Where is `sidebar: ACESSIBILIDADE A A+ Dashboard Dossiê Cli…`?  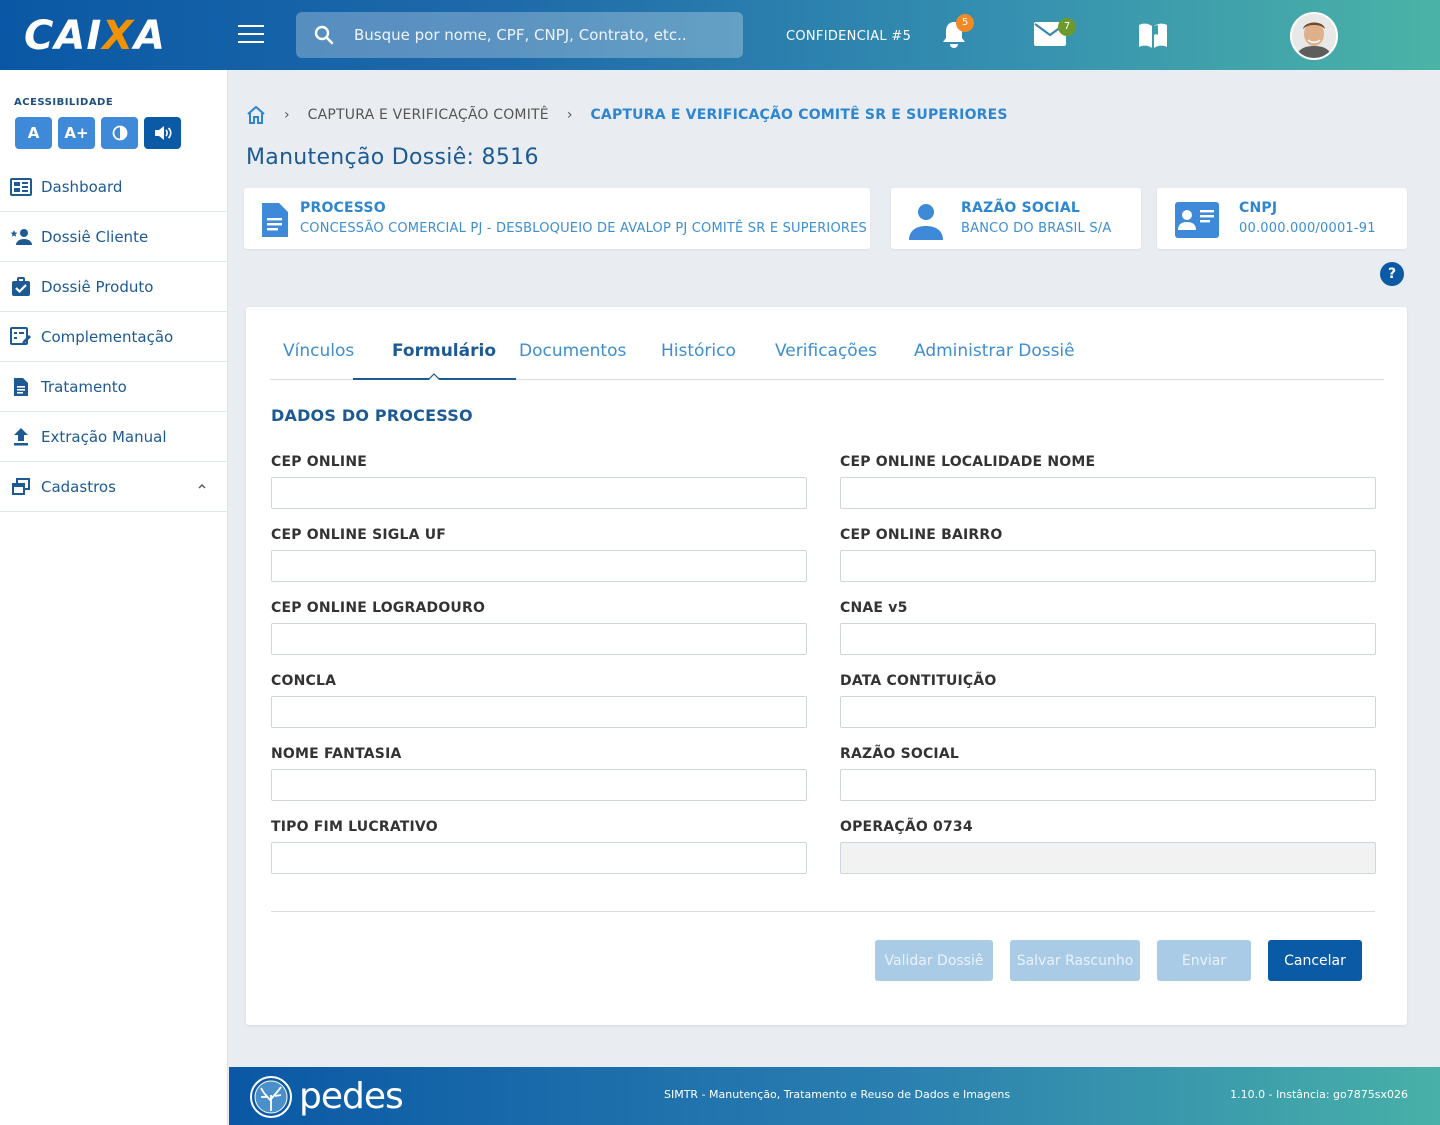
sidebar: ACESSIBILIDADE A A+ Dashboard Dossiê Cli… is located at coordinates (114, 597).